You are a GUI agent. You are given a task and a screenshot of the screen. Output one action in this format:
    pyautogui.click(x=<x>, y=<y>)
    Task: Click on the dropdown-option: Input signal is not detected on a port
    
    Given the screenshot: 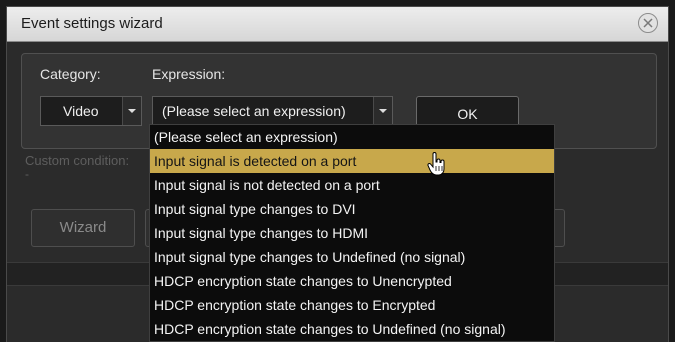 What is the action you would take?
    pyautogui.click(x=352, y=185)
    